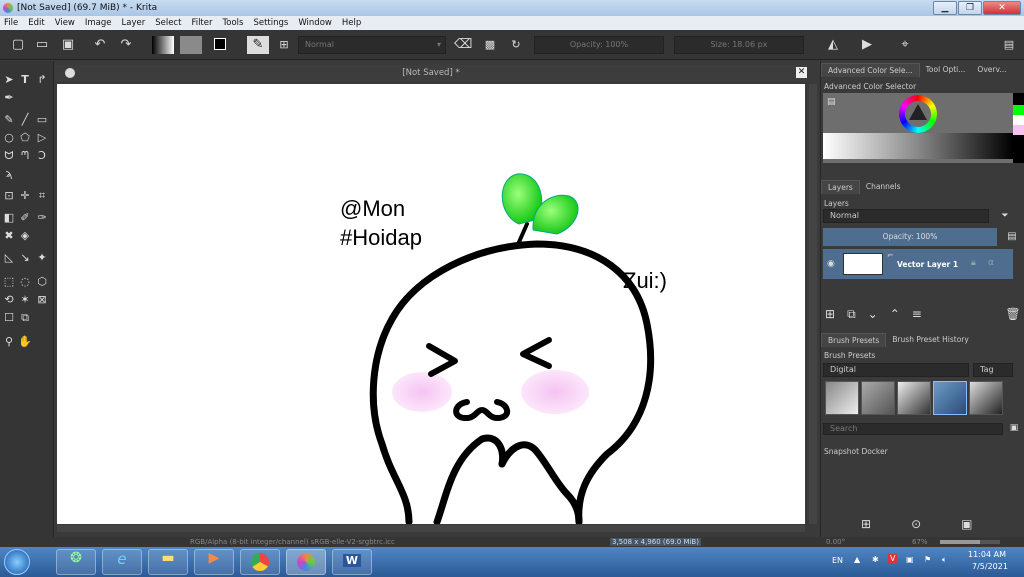  Describe the element at coordinates (42, 45) in the screenshot. I see `open-folder-icon: ▭` at that location.